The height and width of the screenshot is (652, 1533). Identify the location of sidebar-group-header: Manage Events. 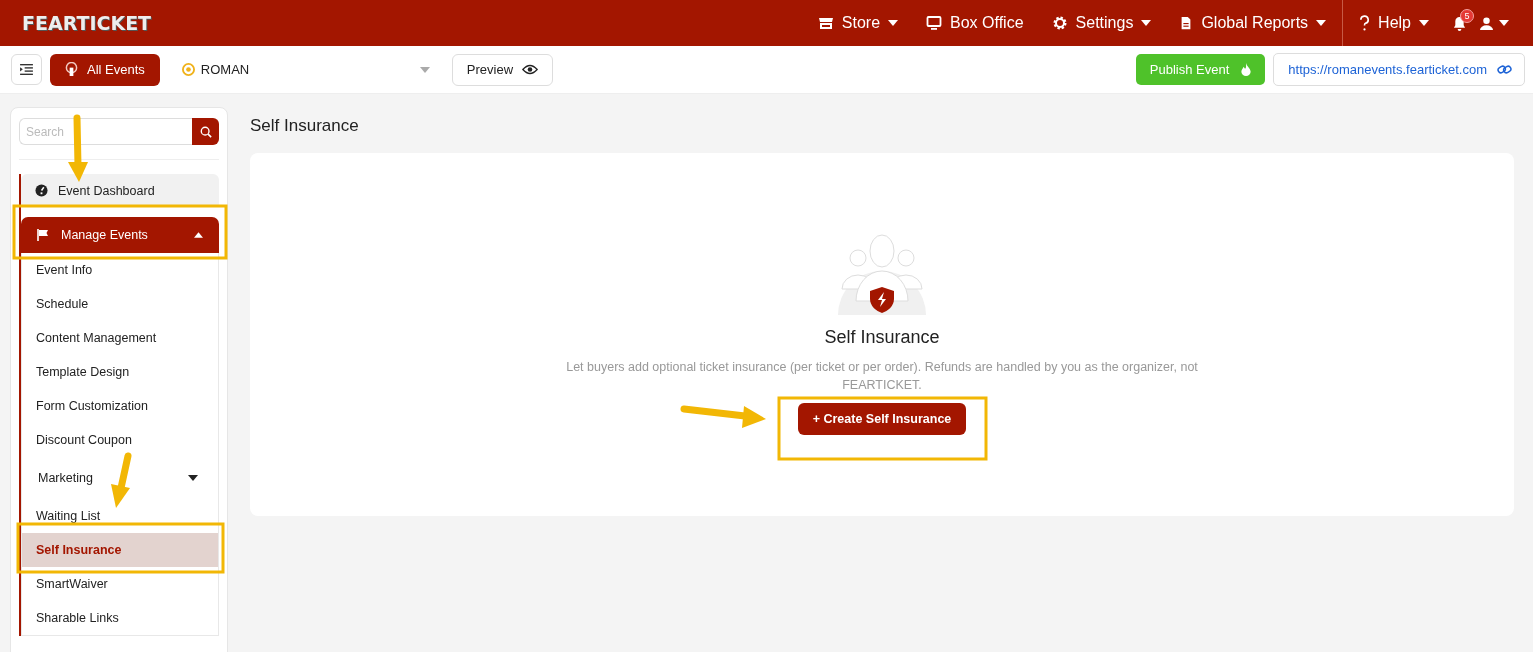
(120, 235).